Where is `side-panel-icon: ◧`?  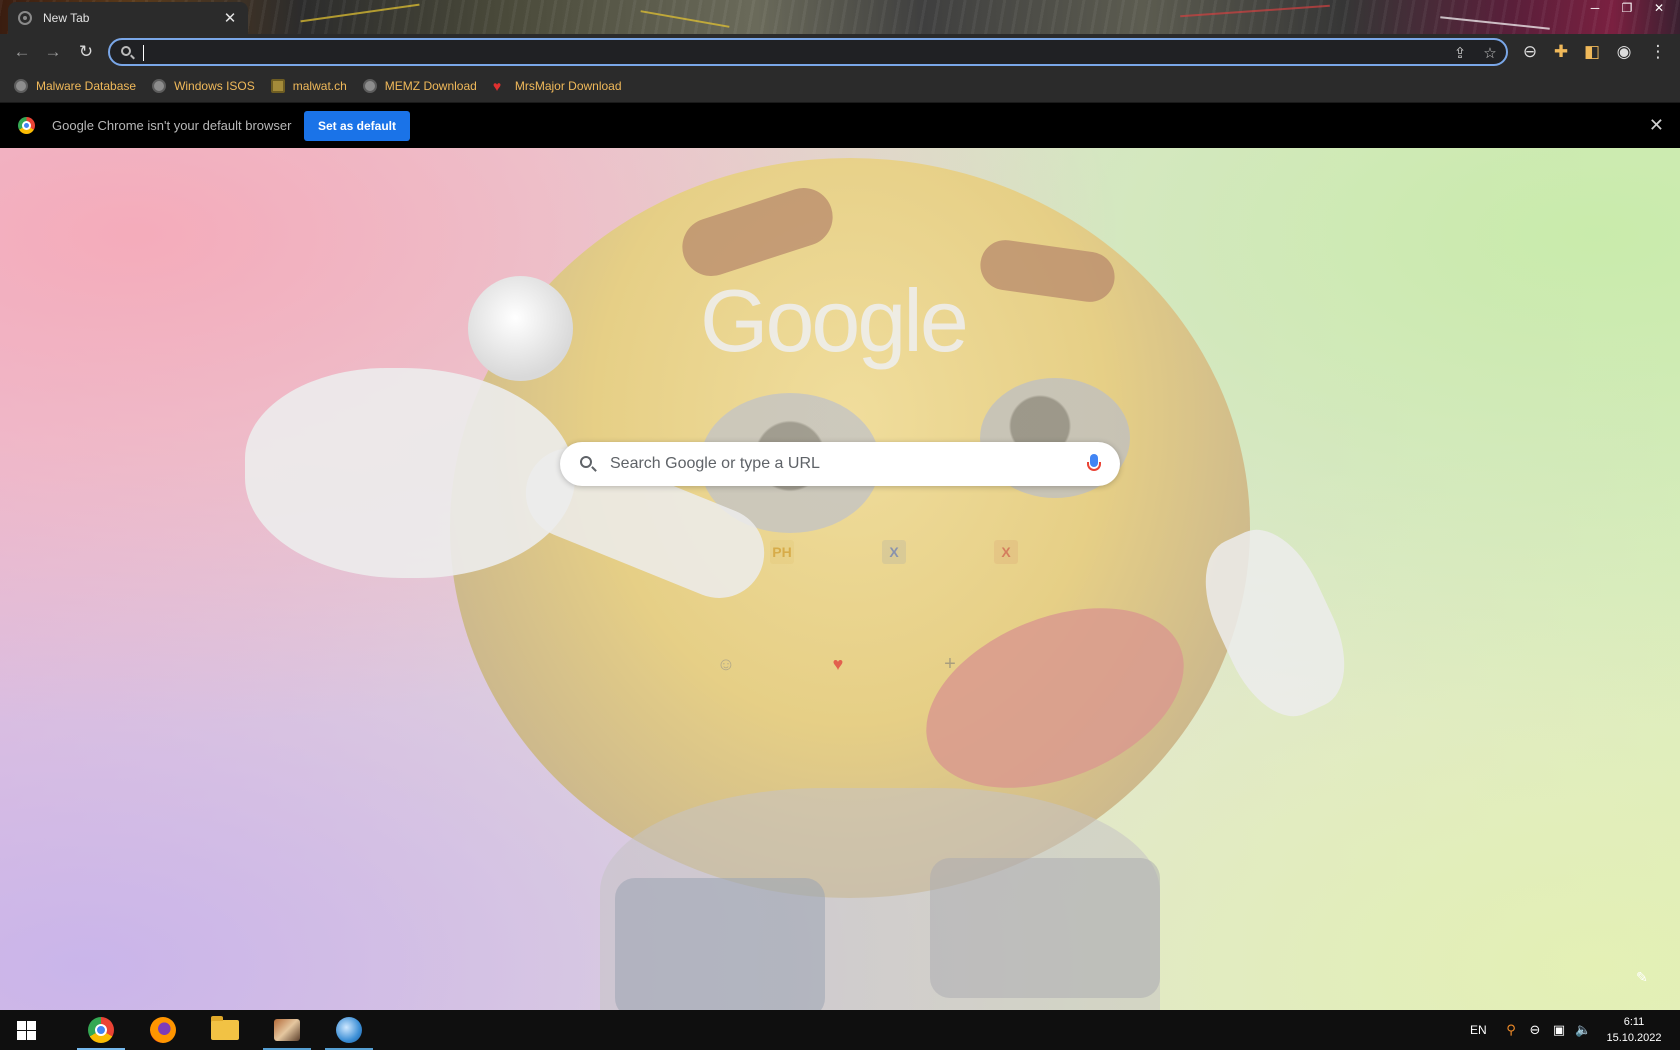
side-panel-icon: ◧ is located at coordinates (1592, 52).